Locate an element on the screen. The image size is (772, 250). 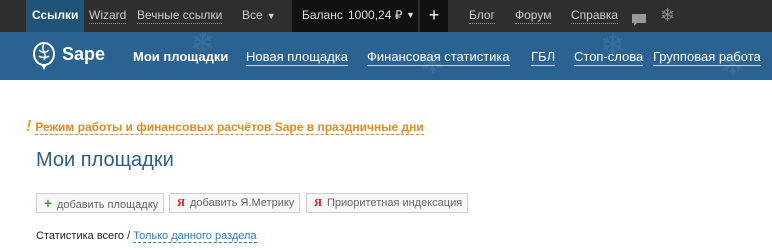
plus-icon: + is located at coordinates (48, 203).